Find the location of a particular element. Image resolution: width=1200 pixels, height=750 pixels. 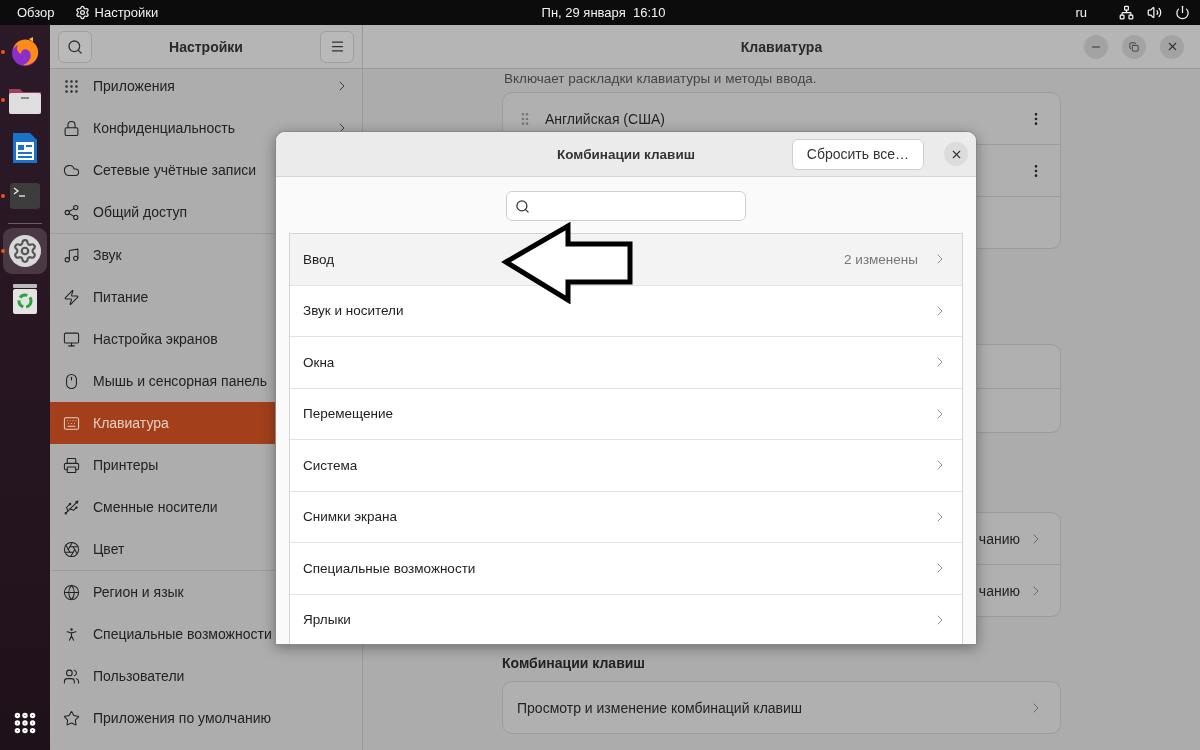

clock: Пн, 29 января 16:10 is located at coordinates (603, 12).